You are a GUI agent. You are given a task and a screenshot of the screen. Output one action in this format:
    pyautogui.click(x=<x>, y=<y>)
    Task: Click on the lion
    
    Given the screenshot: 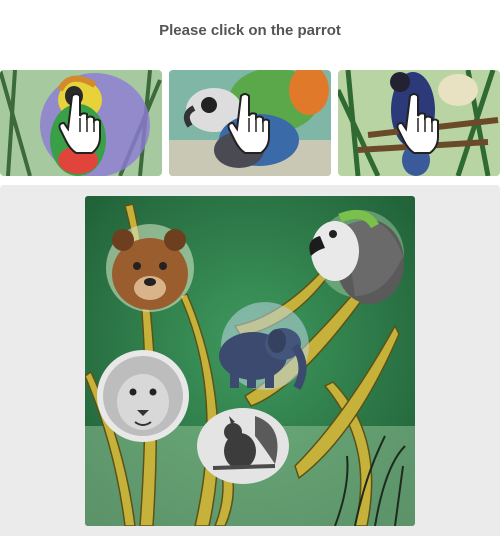 What is the action you would take?
    pyautogui.click(x=143, y=396)
    